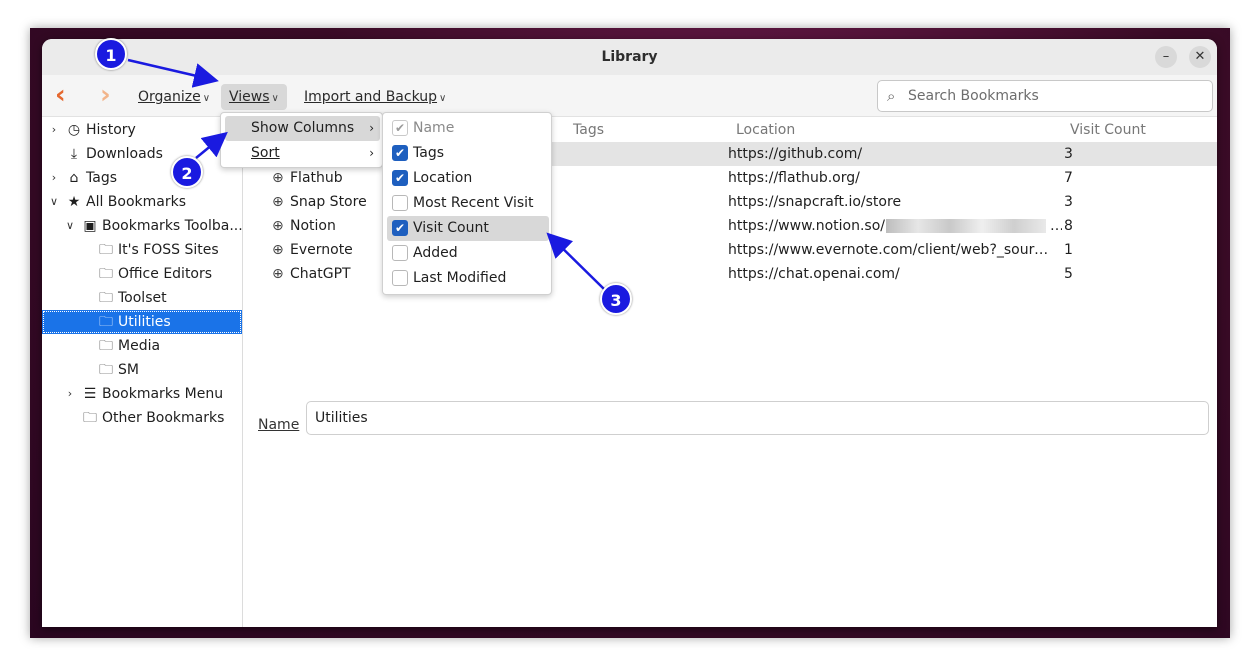  What do you see at coordinates (795, 154) in the screenshot?
I see `bookmark-location: https://github.com/` at bounding box center [795, 154].